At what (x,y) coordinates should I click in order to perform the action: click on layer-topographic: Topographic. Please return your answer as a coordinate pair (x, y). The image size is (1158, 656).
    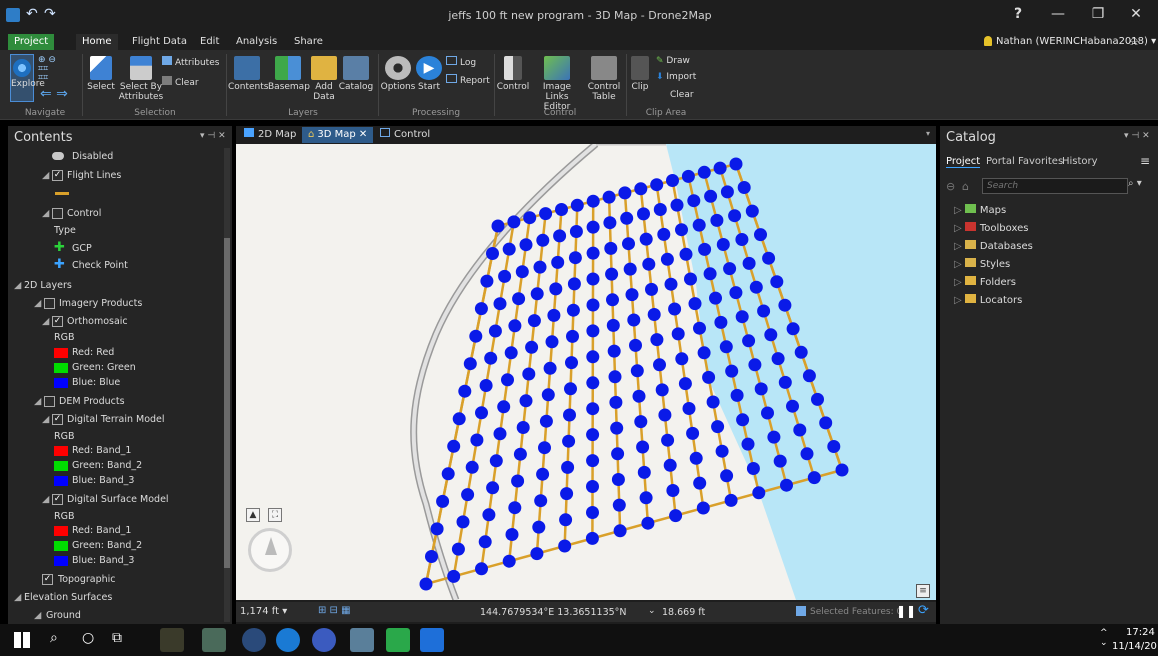
    Looking at the image, I should click on (87, 579).